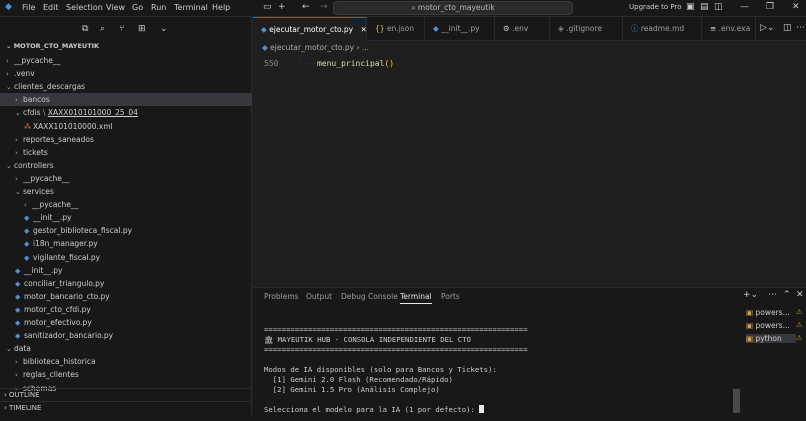  Describe the element at coordinates (306, 7) in the screenshot. I see `back-arrow-icon: ←` at that location.